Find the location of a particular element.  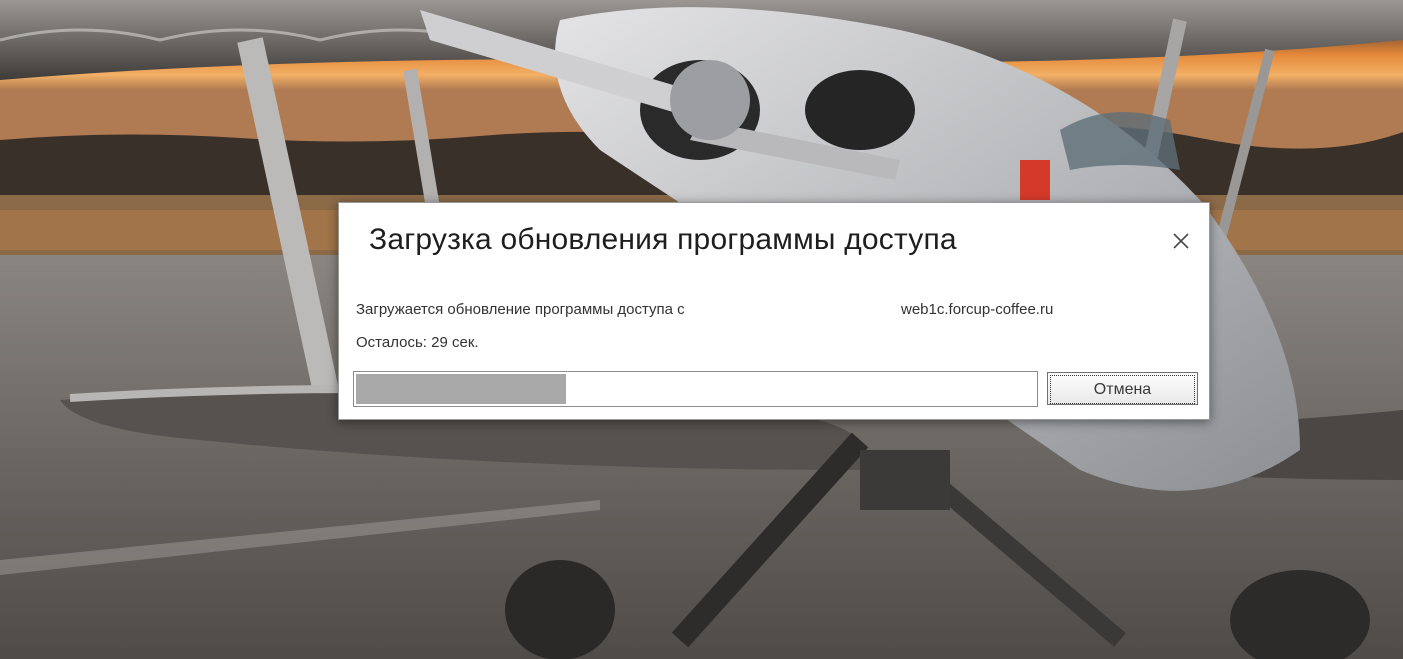

download-host: web1c.forcup-coffee.ru is located at coordinates (977, 309).